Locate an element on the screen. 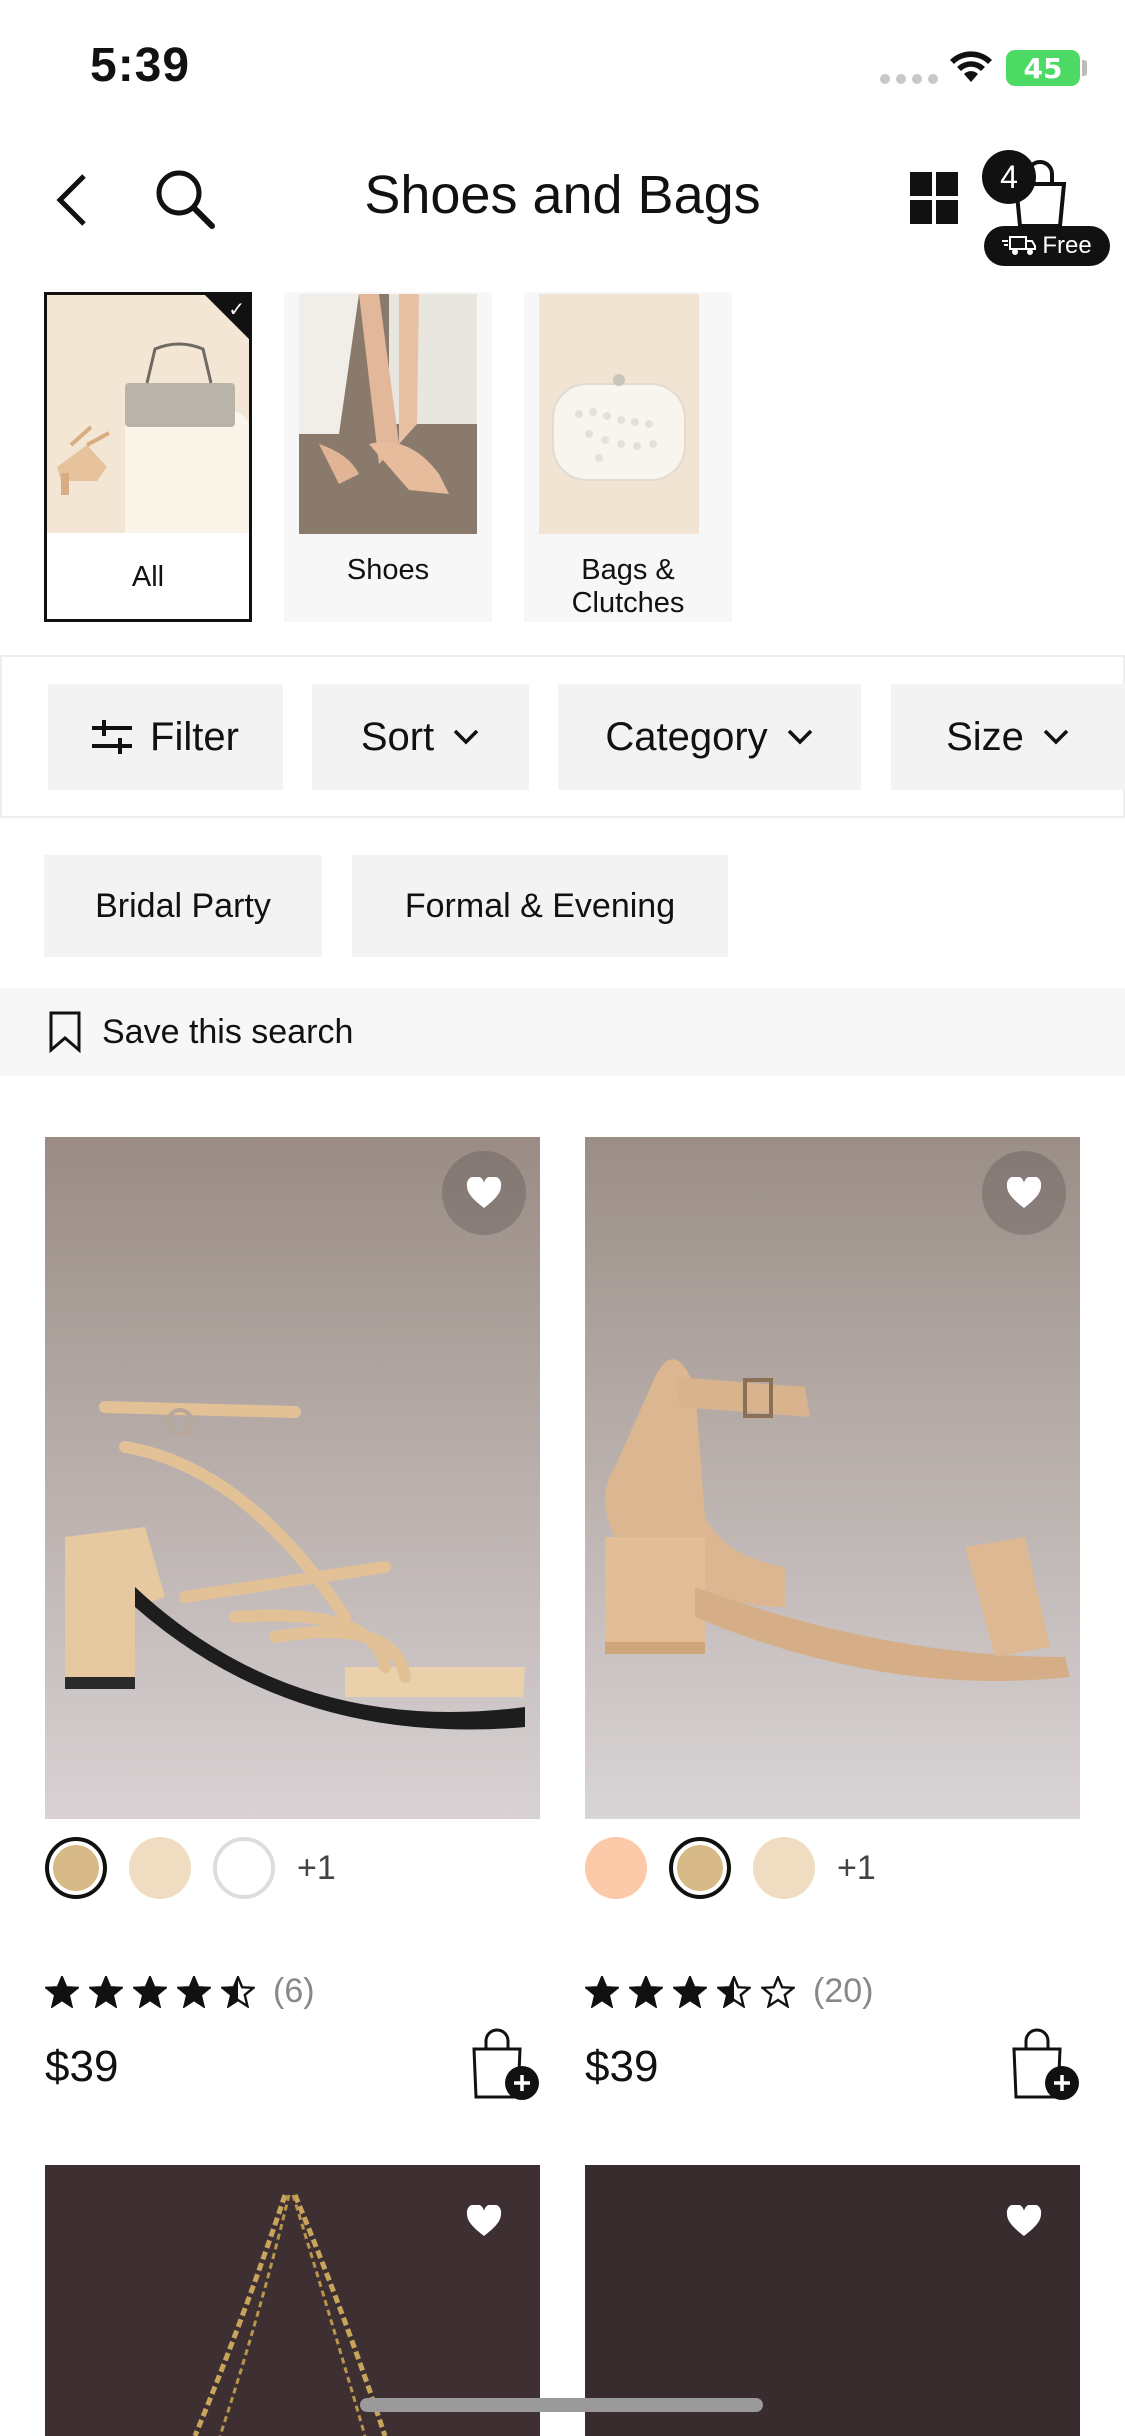 The image size is (1125, 2436). filter-label: Filter is located at coordinates (194, 736).